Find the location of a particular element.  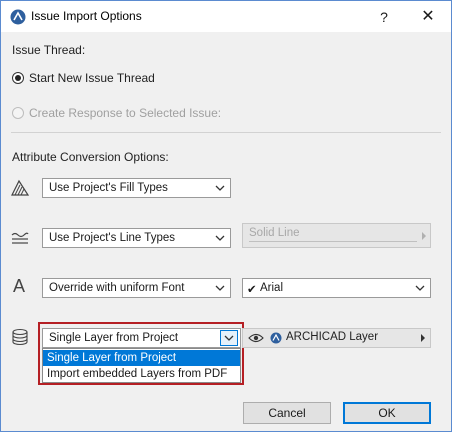

attribute-conversion-heading: Attribute Conversion Options: is located at coordinates (90, 157).